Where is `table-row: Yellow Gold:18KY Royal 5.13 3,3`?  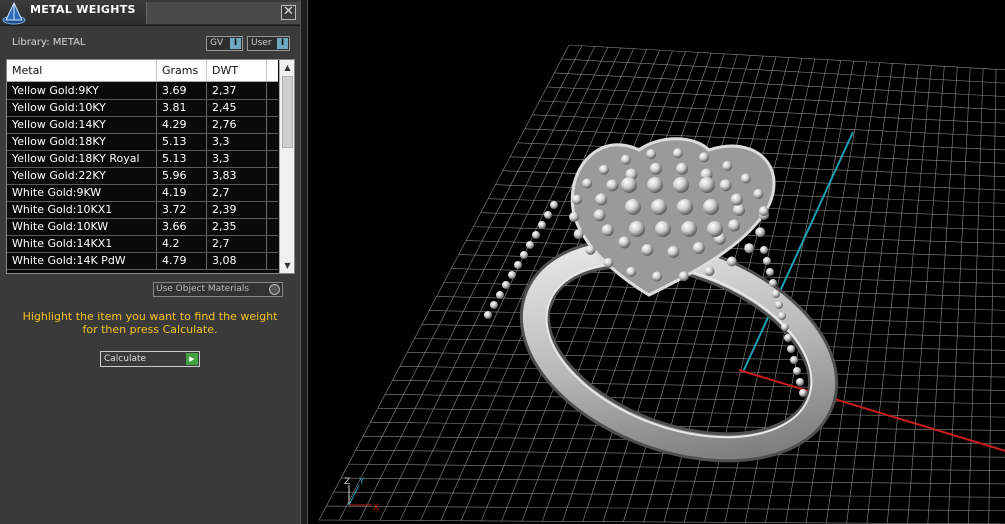 table-row: Yellow Gold:18KY Royal 5.13 3,3 is located at coordinates (142, 159).